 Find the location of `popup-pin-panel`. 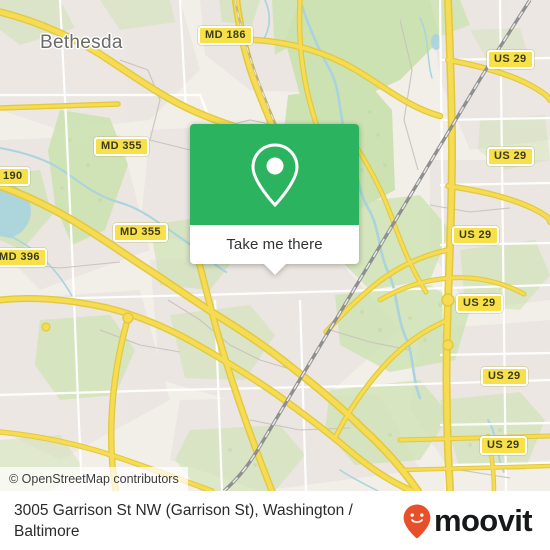

popup-pin-panel is located at coordinates (274, 174).